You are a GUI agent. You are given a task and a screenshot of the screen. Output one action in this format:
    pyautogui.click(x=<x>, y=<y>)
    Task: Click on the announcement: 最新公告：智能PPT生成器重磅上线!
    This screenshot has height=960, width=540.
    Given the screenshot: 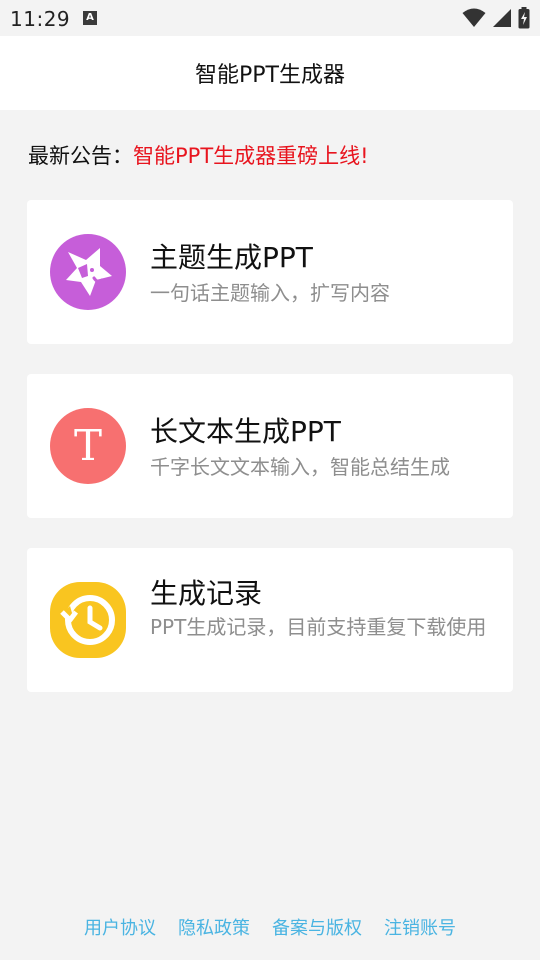 What is the action you would take?
    pyautogui.click(x=273, y=156)
    